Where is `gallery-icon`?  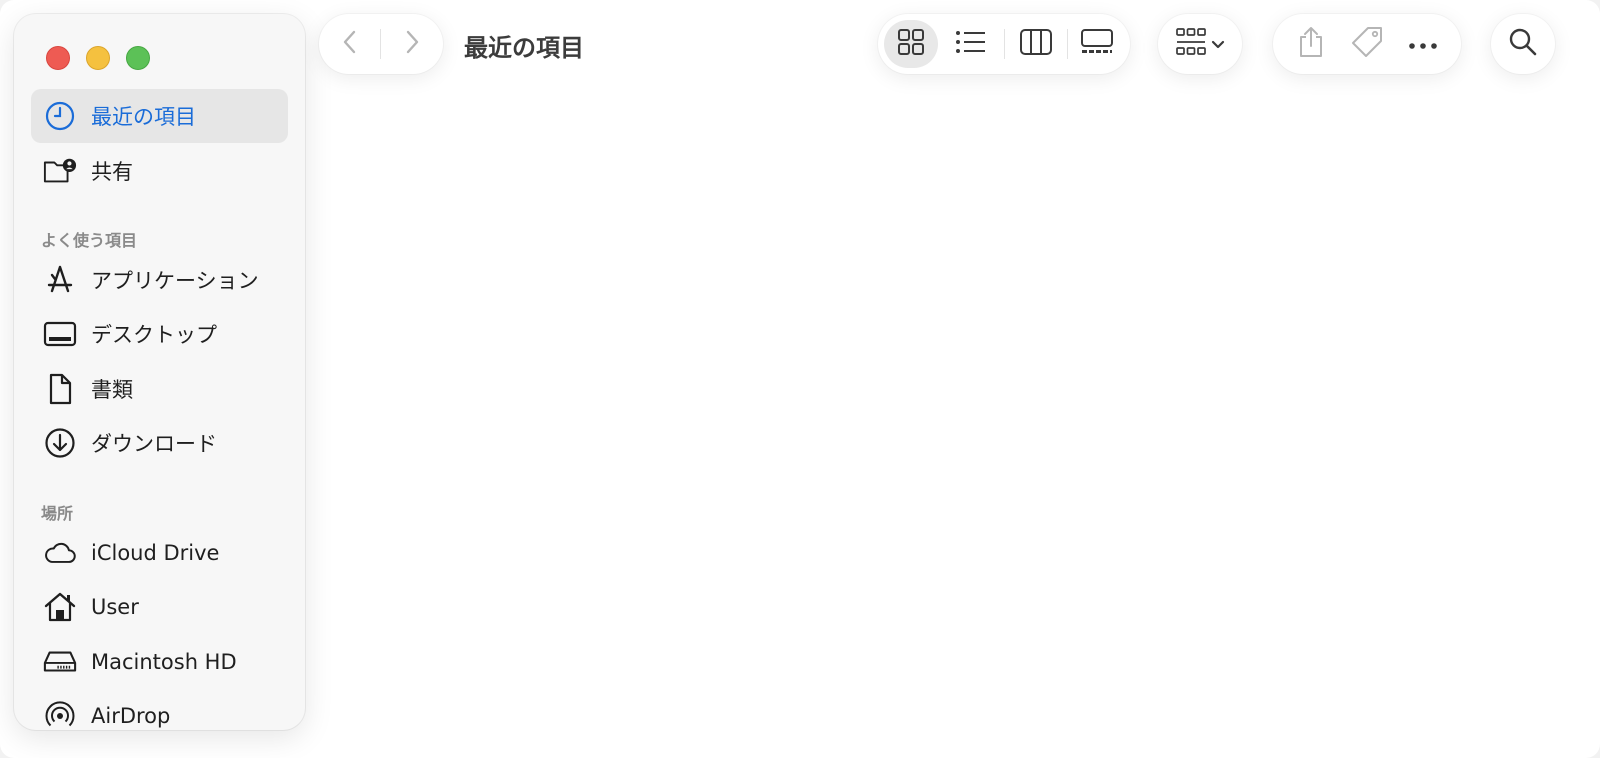
gallery-icon is located at coordinates (1097, 44).